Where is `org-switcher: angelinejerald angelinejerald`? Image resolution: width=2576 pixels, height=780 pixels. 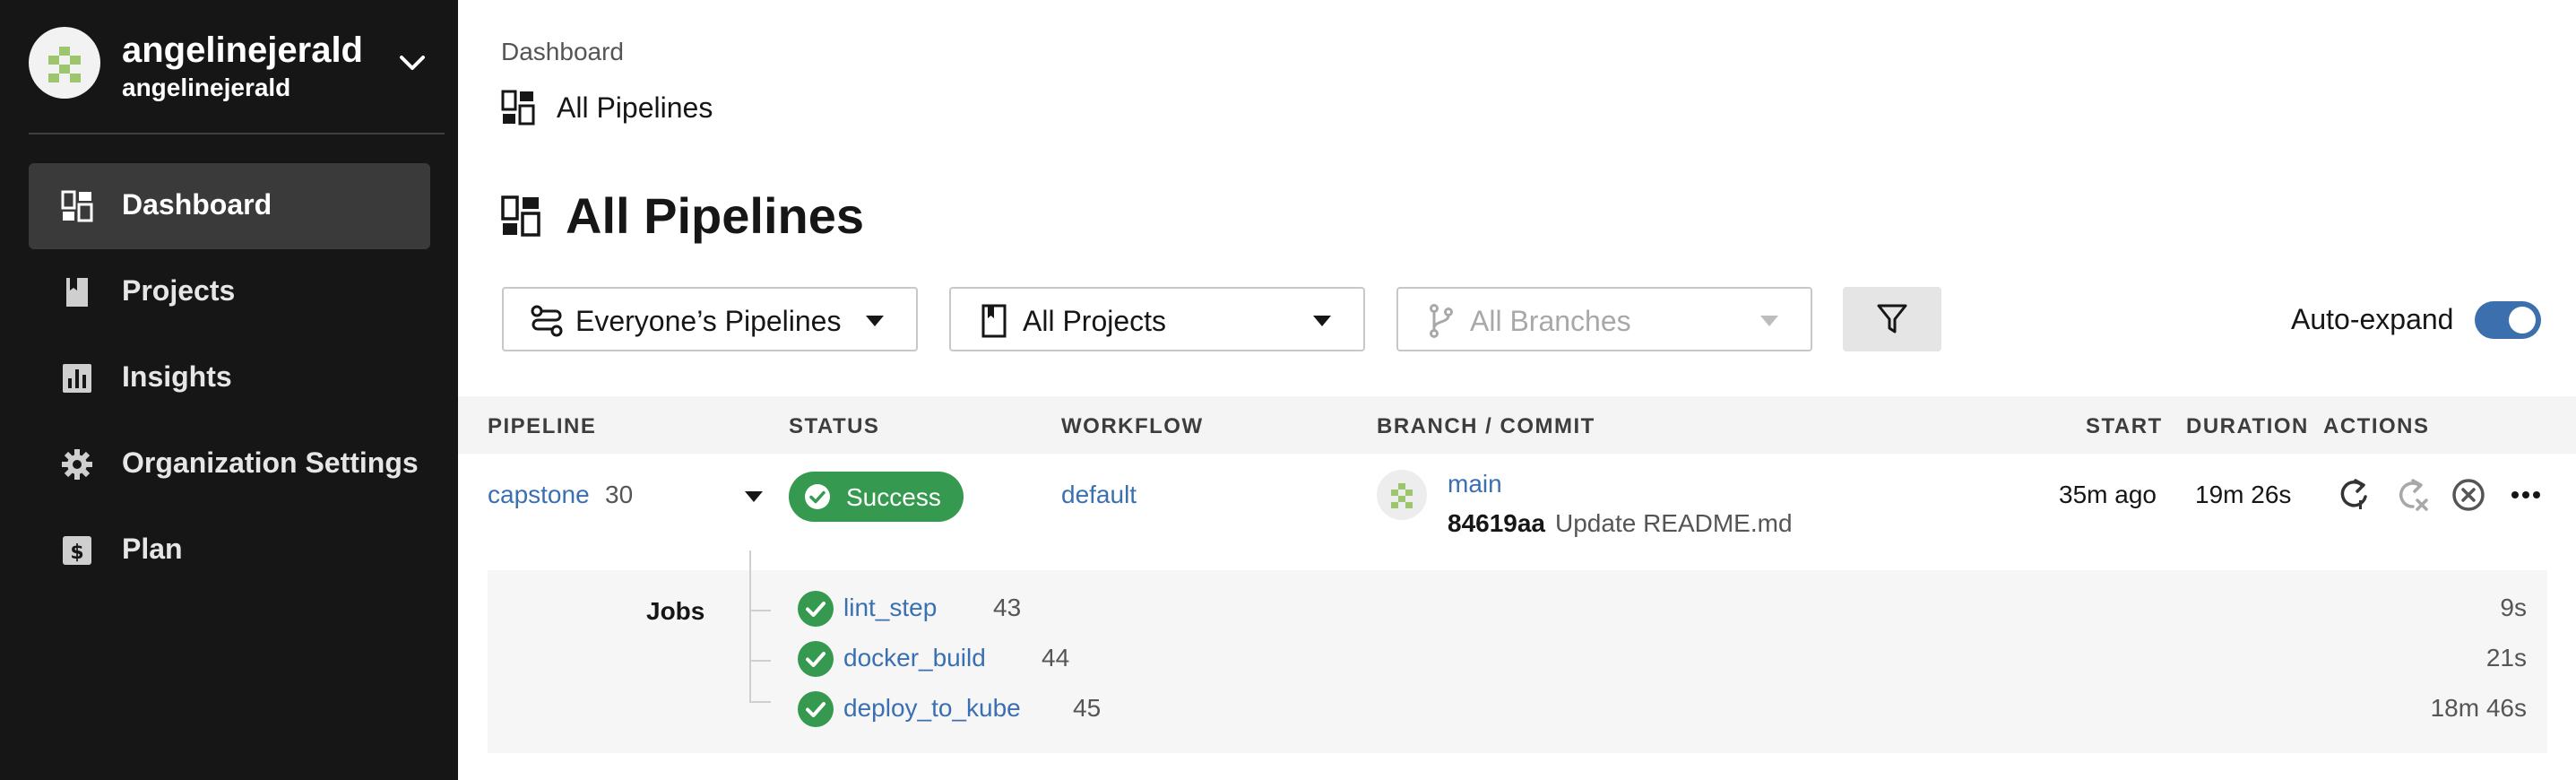 org-switcher: angelinejerald angelinejerald is located at coordinates (235, 65).